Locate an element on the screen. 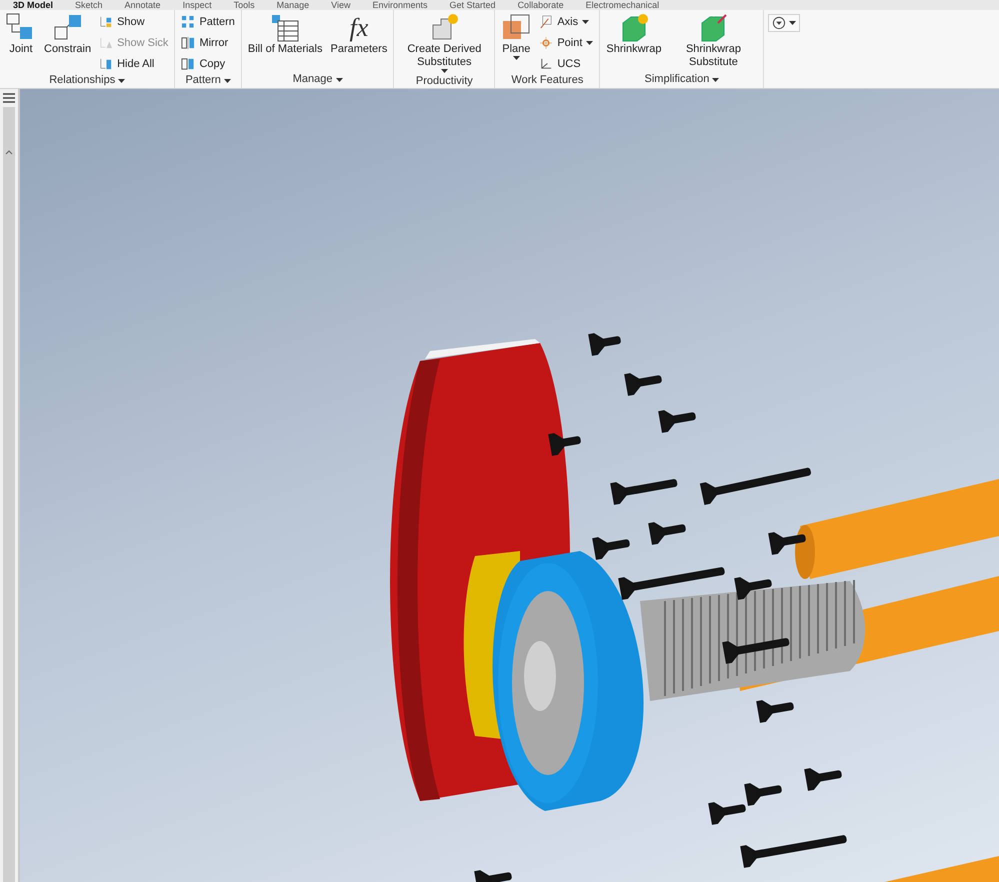 This screenshot has height=882, width=999. tool-button: Joint is located at coordinates (21, 34).